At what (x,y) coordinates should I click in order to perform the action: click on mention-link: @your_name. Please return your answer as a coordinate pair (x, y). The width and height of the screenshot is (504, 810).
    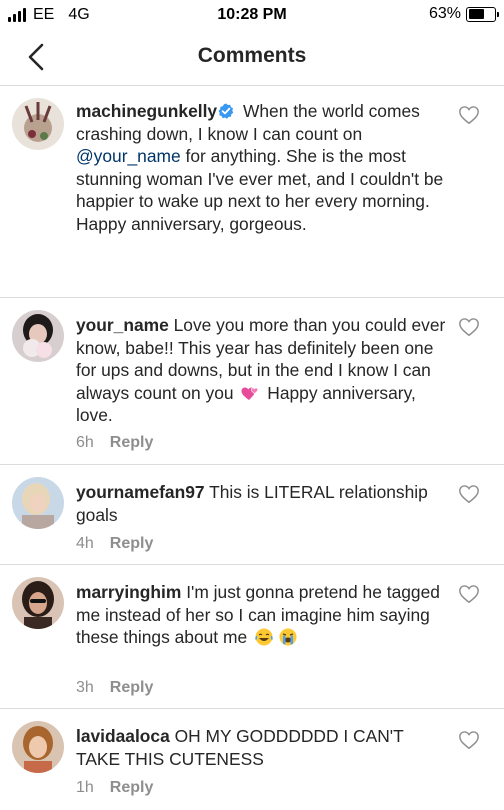
    Looking at the image, I should click on (128, 156).